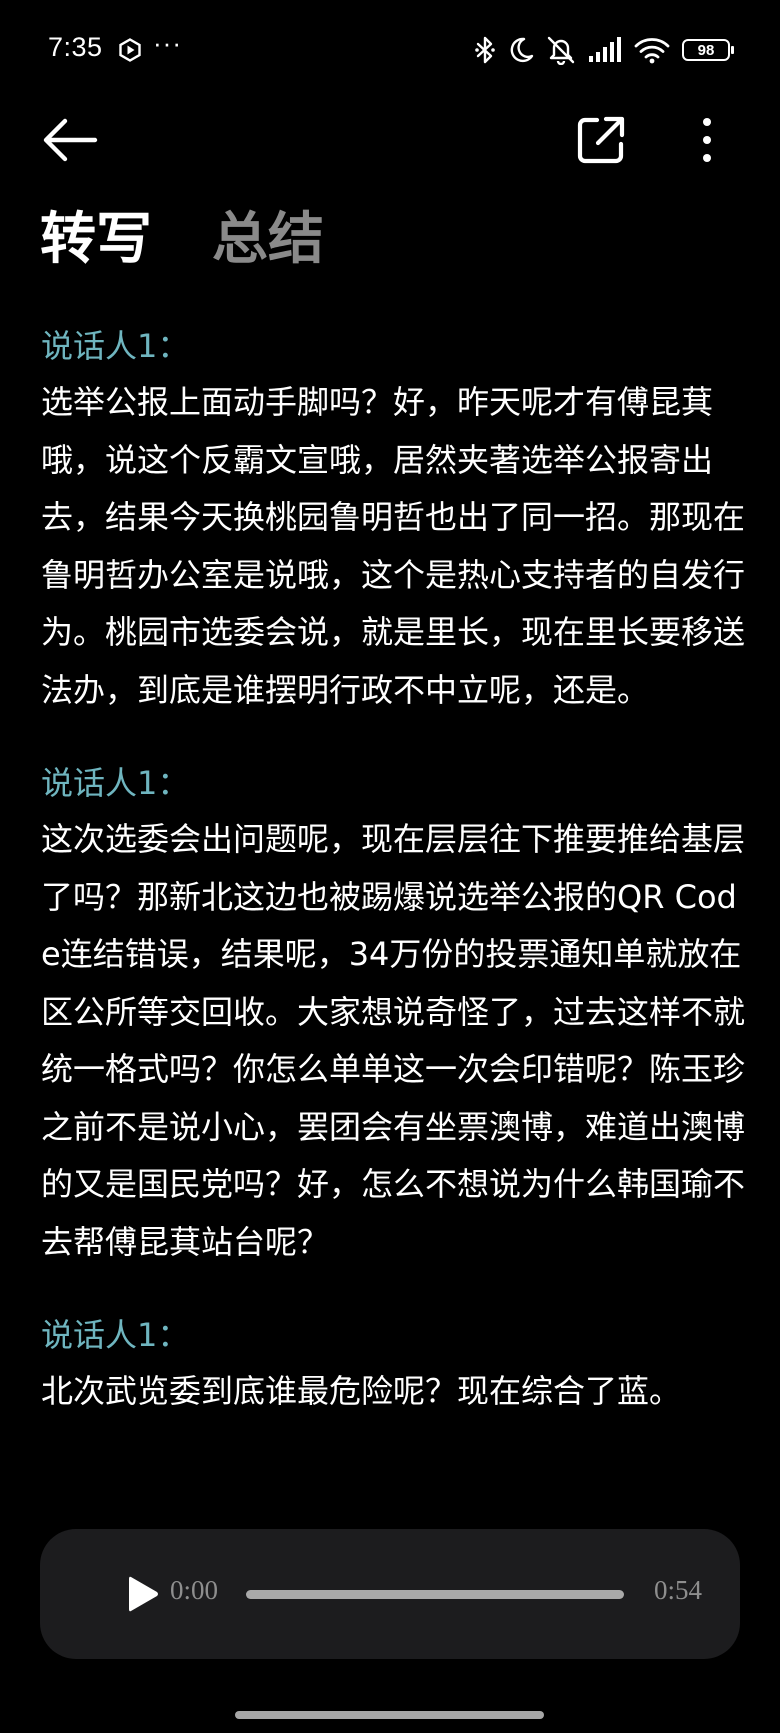 The height and width of the screenshot is (1733, 780). What do you see at coordinates (485, 50) in the screenshot?
I see `bluetooth-icon` at bounding box center [485, 50].